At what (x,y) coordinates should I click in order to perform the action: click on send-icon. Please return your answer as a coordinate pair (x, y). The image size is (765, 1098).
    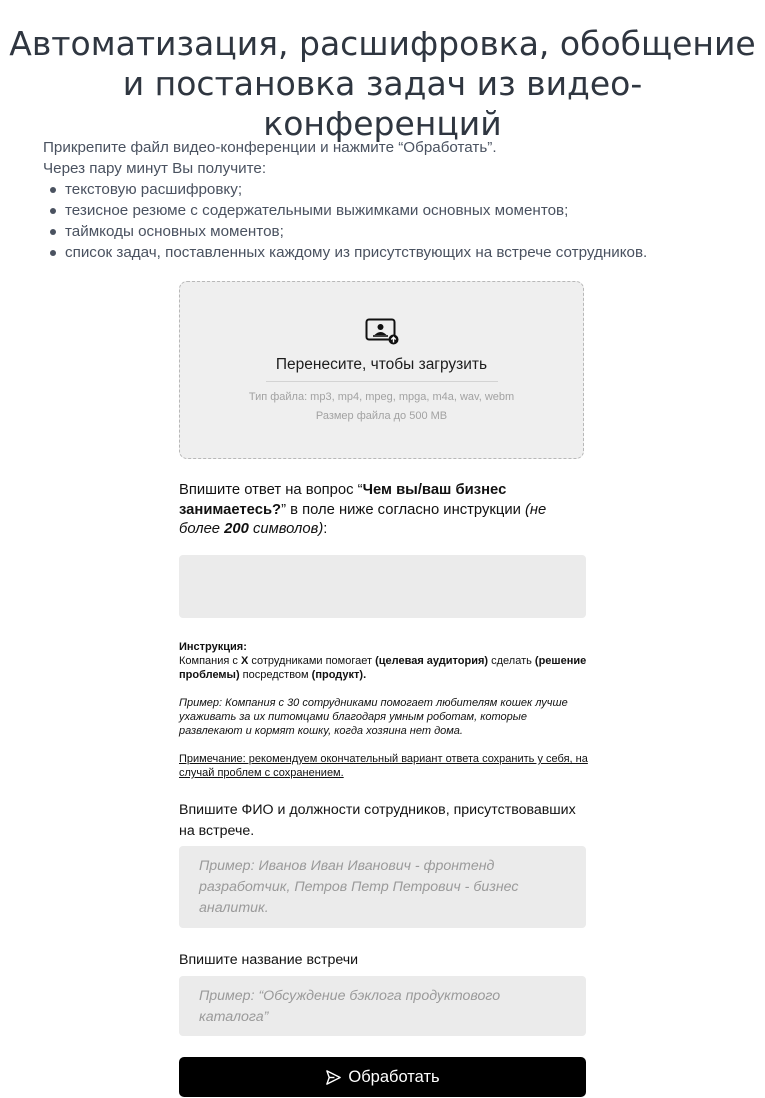
    Looking at the image, I should click on (334, 1077).